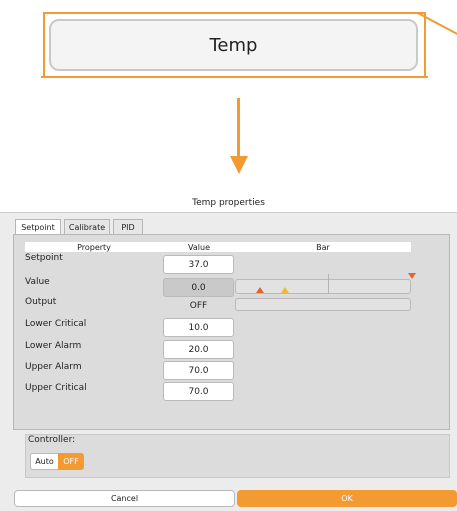 The height and width of the screenshot is (511, 457). I want to click on tab-calibrate: Calibrate, so click(87, 226).